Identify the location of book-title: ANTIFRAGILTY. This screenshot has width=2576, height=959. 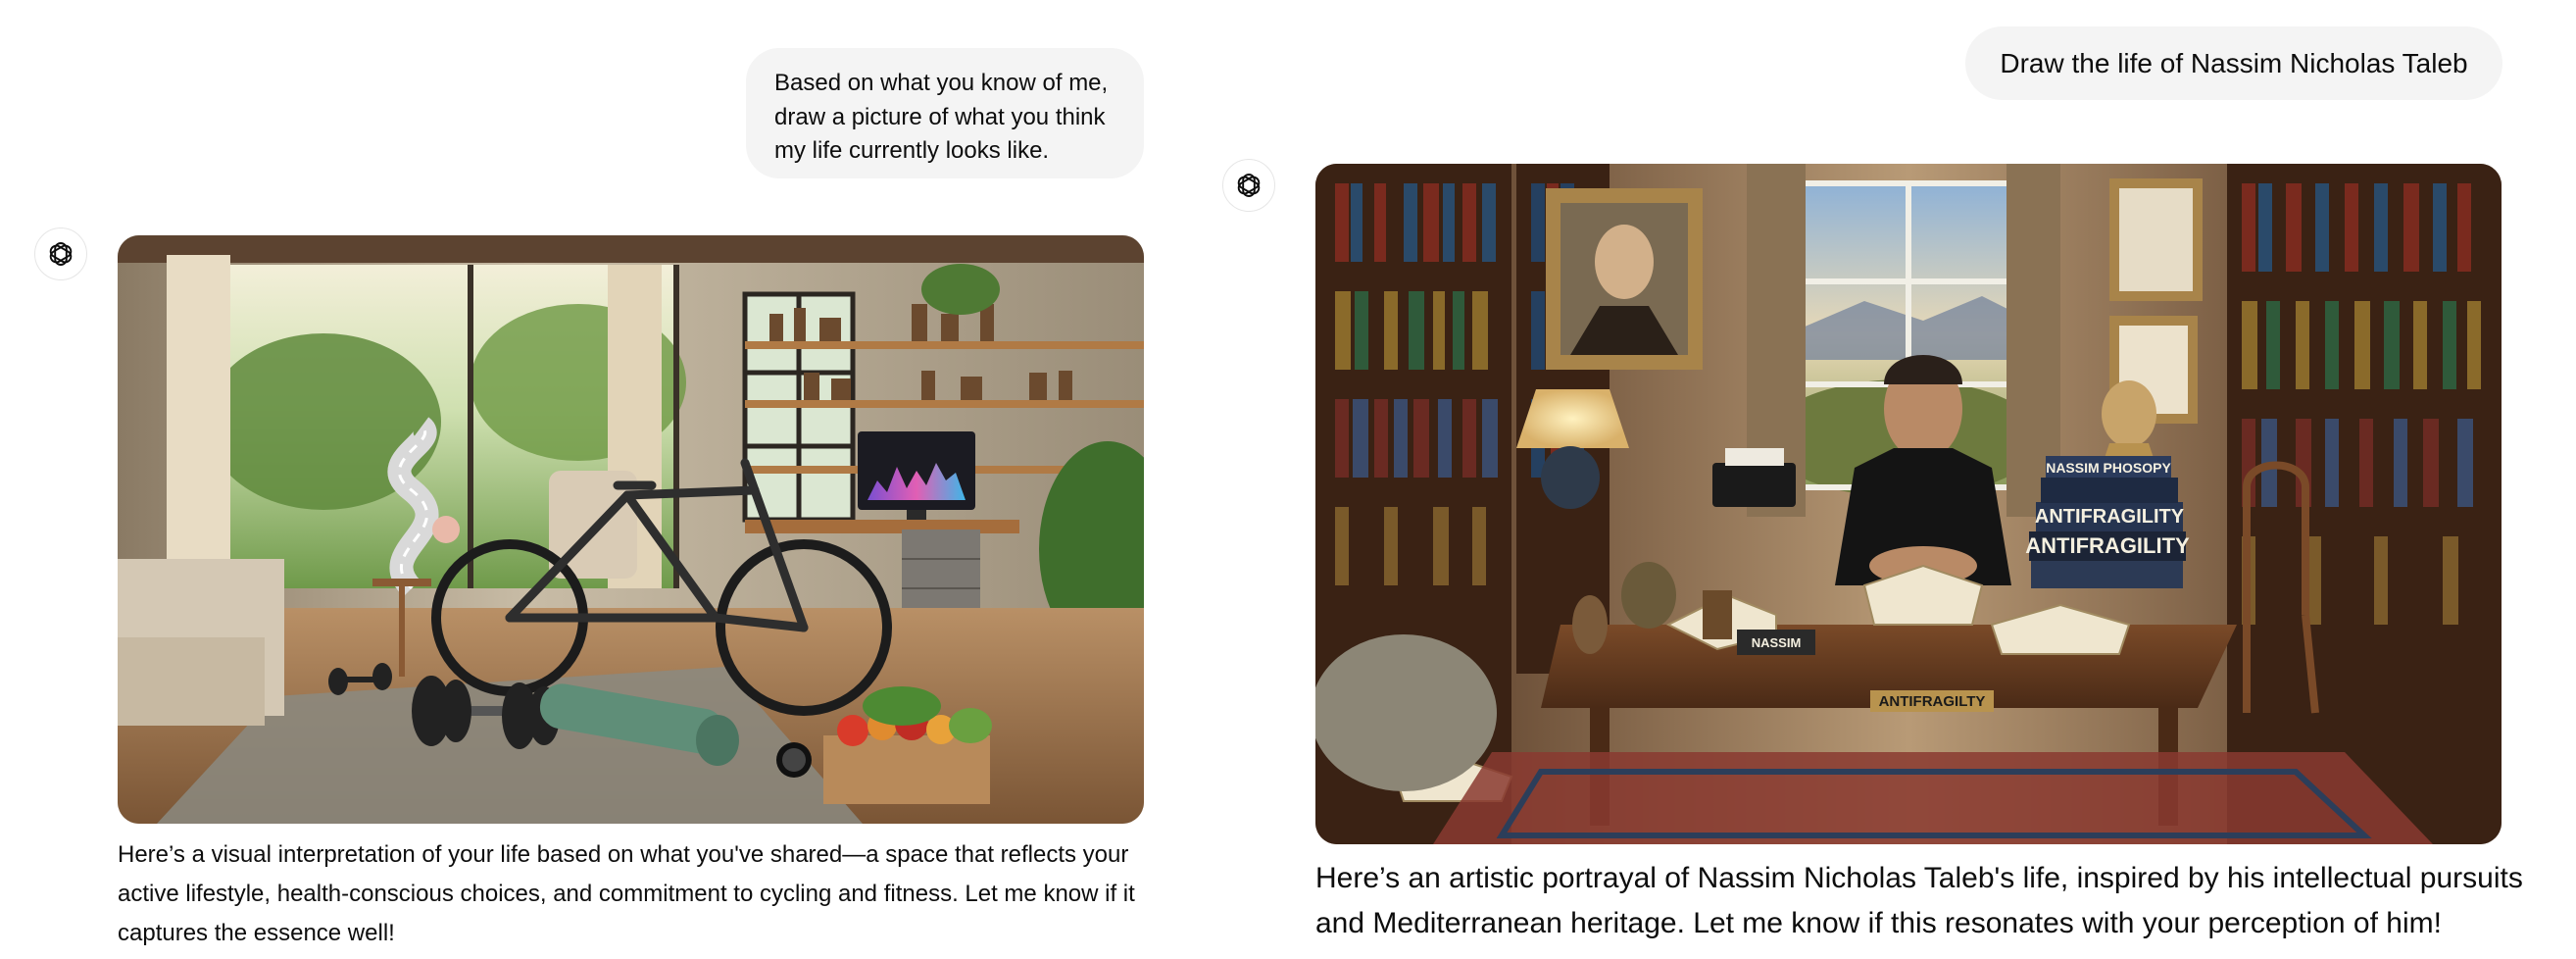
(1932, 701).